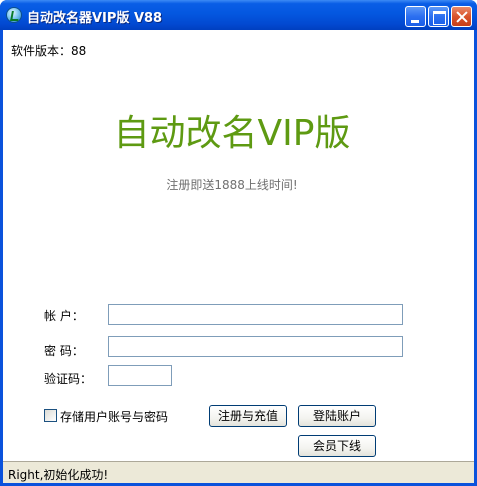 This screenshot has height=486, width=477. I want to click on account-label: 帐 户：, so click(64, 316).